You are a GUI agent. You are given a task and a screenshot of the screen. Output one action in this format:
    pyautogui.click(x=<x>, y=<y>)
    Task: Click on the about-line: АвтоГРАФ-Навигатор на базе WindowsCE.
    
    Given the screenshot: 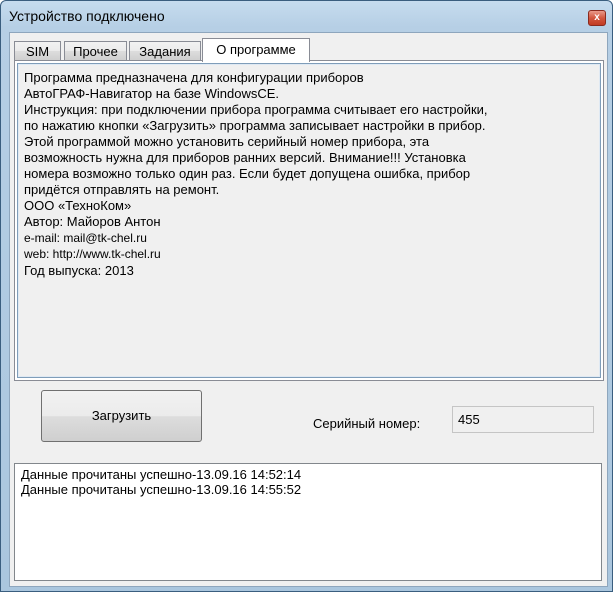 What is the action you would take?
    pyautogui.click(x=152, y=93)
    